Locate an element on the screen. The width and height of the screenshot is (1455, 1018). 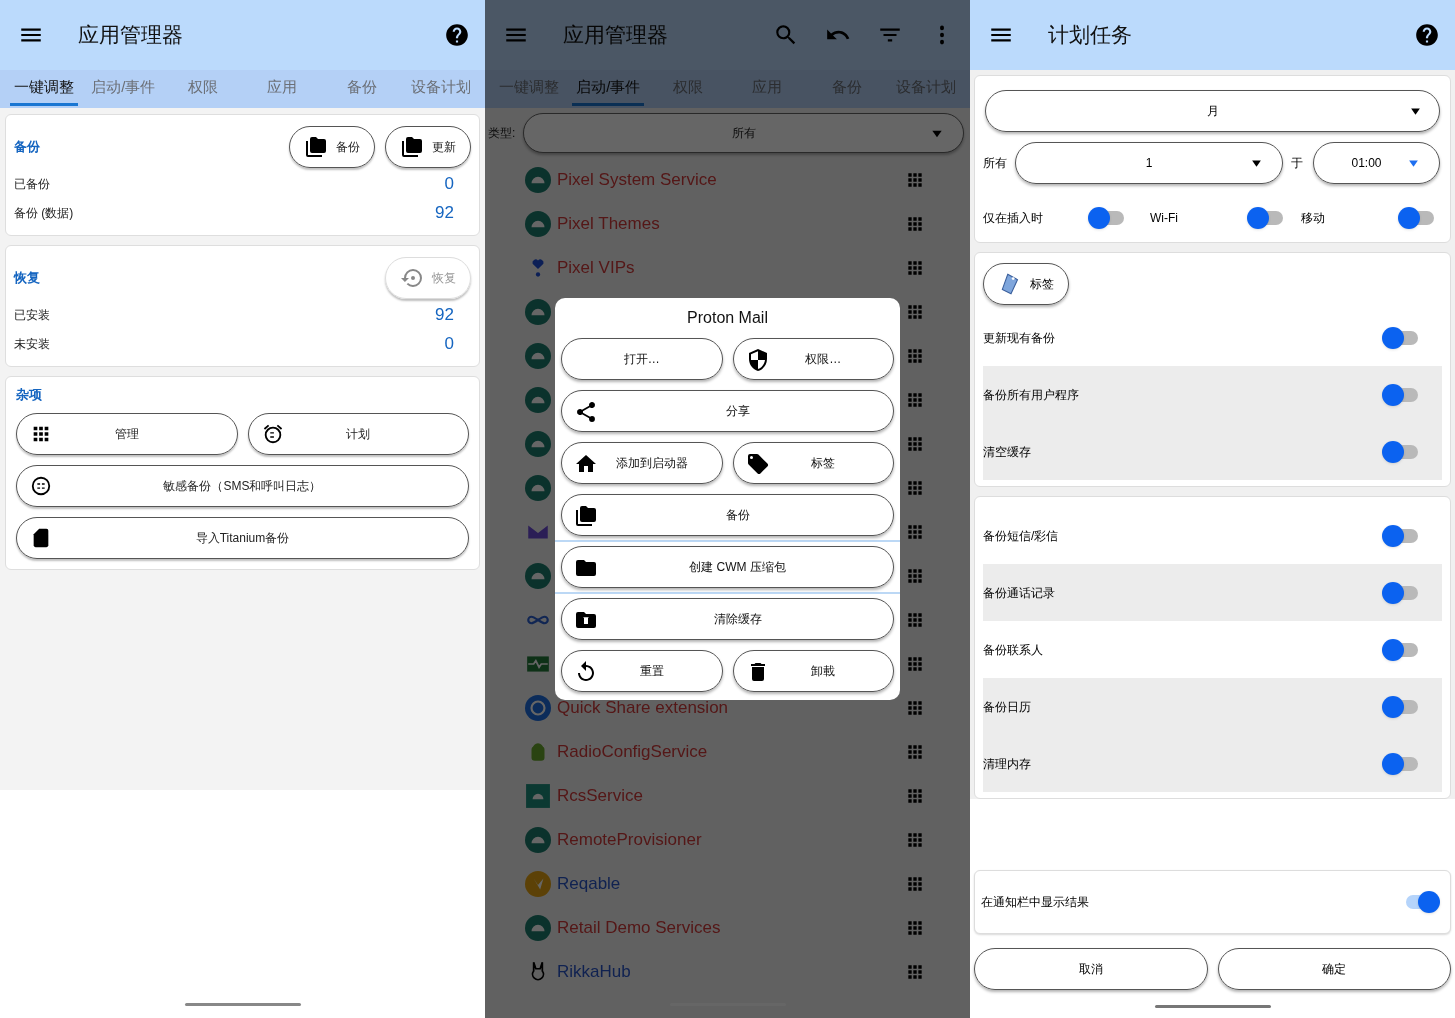
tag-icon is located at coordinates (757, 464).